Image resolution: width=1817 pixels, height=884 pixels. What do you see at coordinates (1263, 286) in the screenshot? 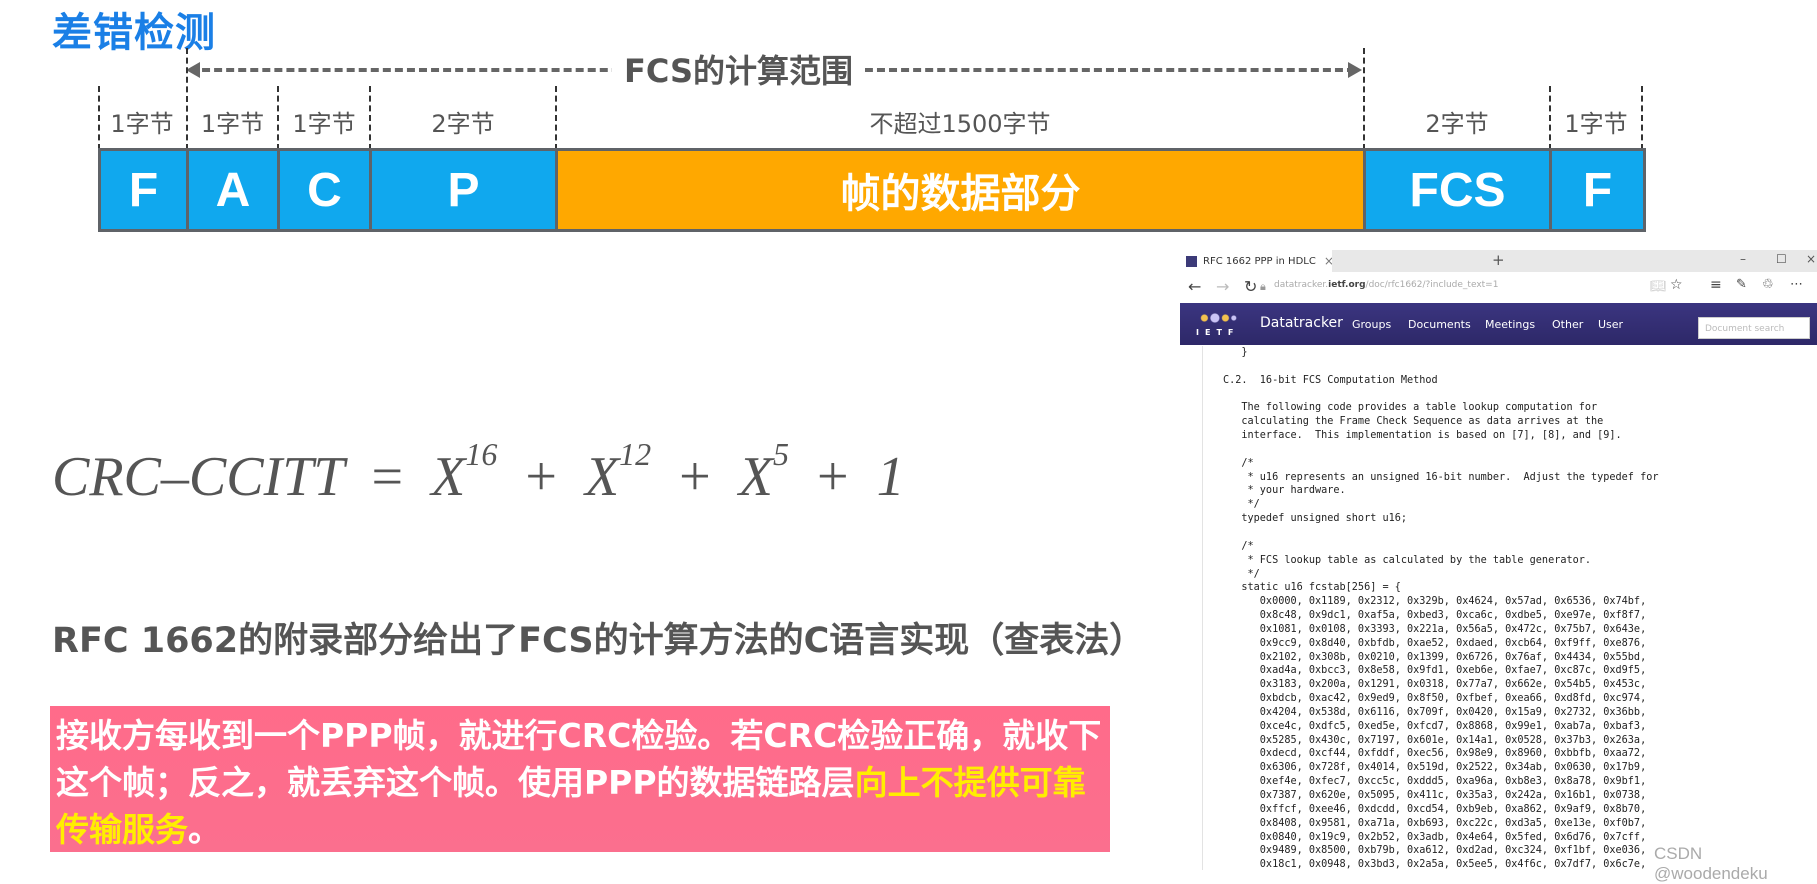
I see `lock-icon: 🔒︎` at bounding box center [1263, 286].